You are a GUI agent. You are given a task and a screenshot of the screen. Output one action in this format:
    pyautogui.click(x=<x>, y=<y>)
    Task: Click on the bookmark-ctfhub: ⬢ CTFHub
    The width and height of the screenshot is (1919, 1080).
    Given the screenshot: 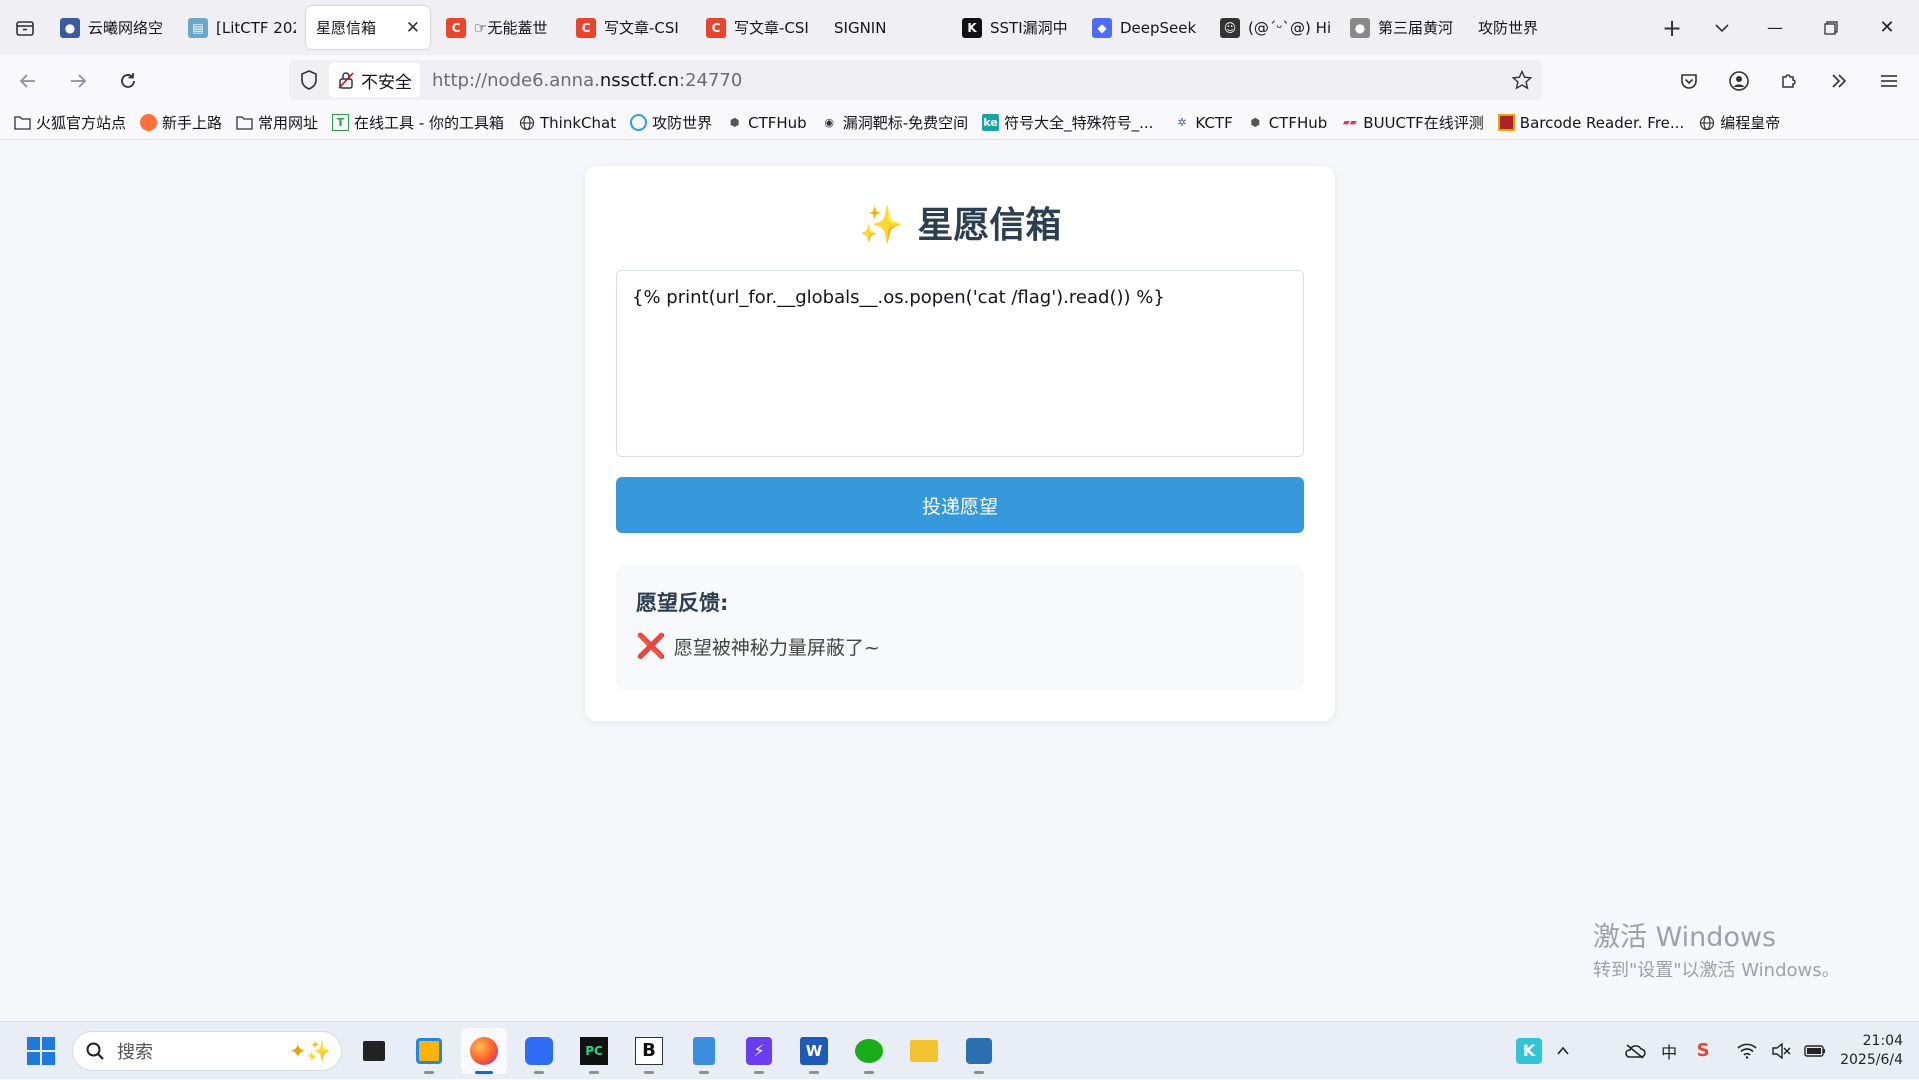 What is the action you would take?
    pyautogui.click(x=766, y=123)
    